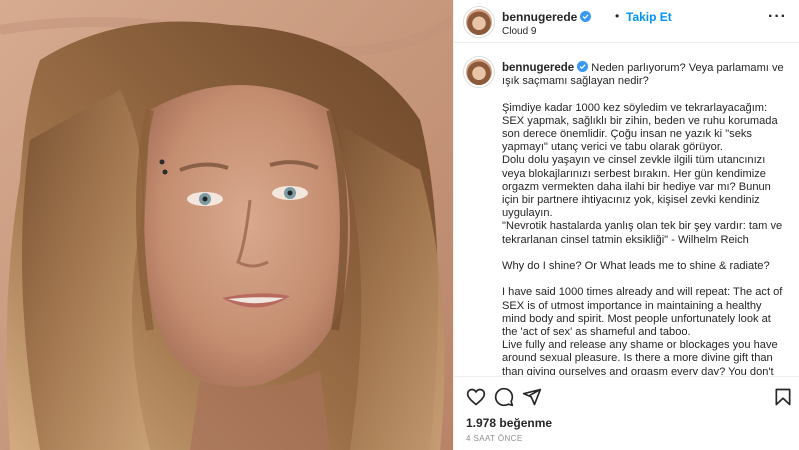 Image resolution: width=799 pixels, height=450 pixels. Describe the element at coordinates (626, 396) in the screenshot. I see `action-bar` at that location.